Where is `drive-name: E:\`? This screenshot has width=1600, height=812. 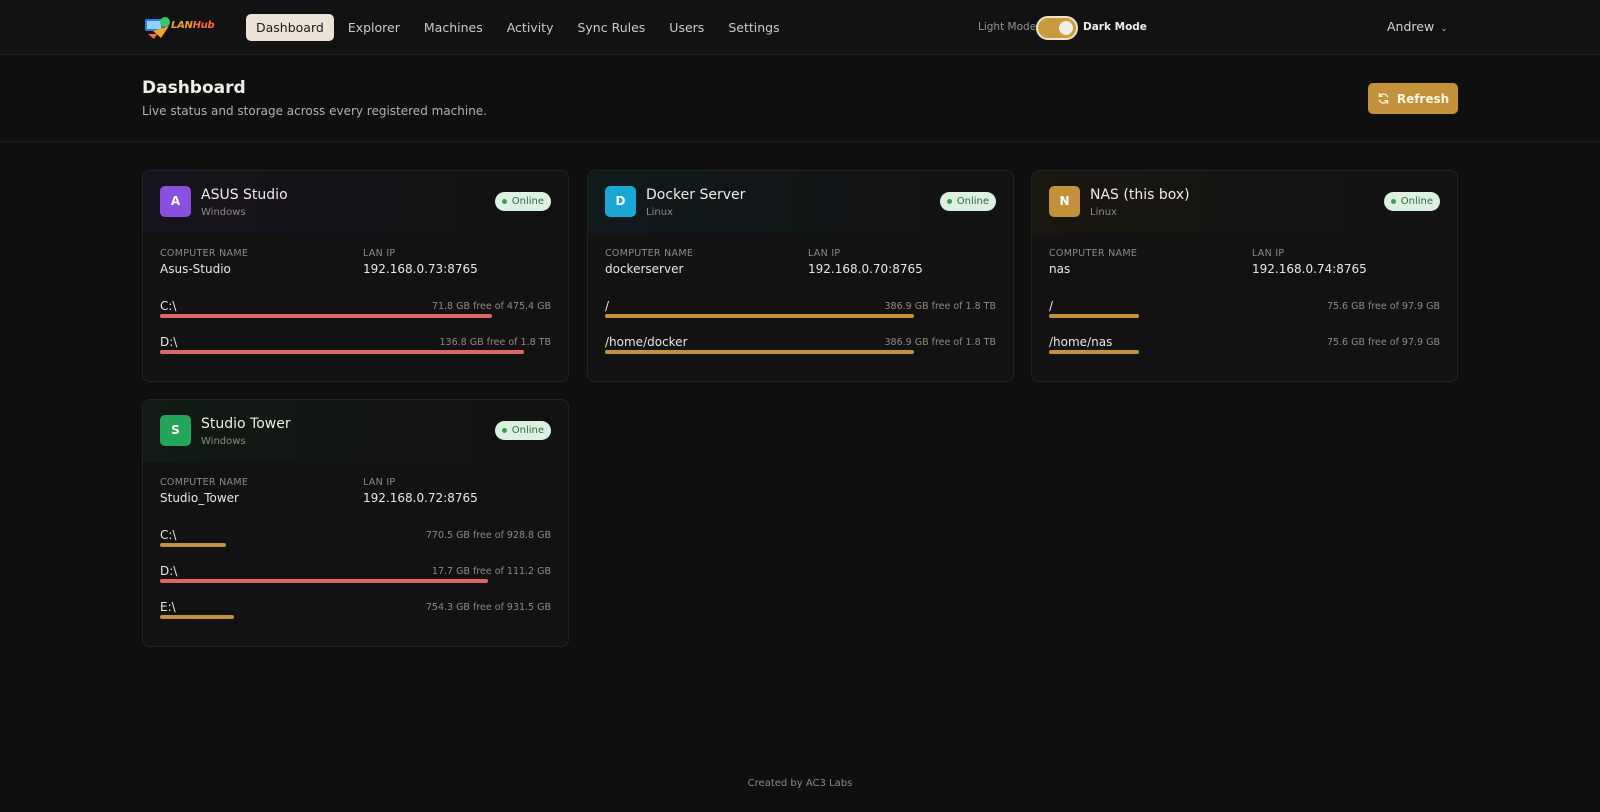
drive-name: E:\ is located at coordinates (168, 607).